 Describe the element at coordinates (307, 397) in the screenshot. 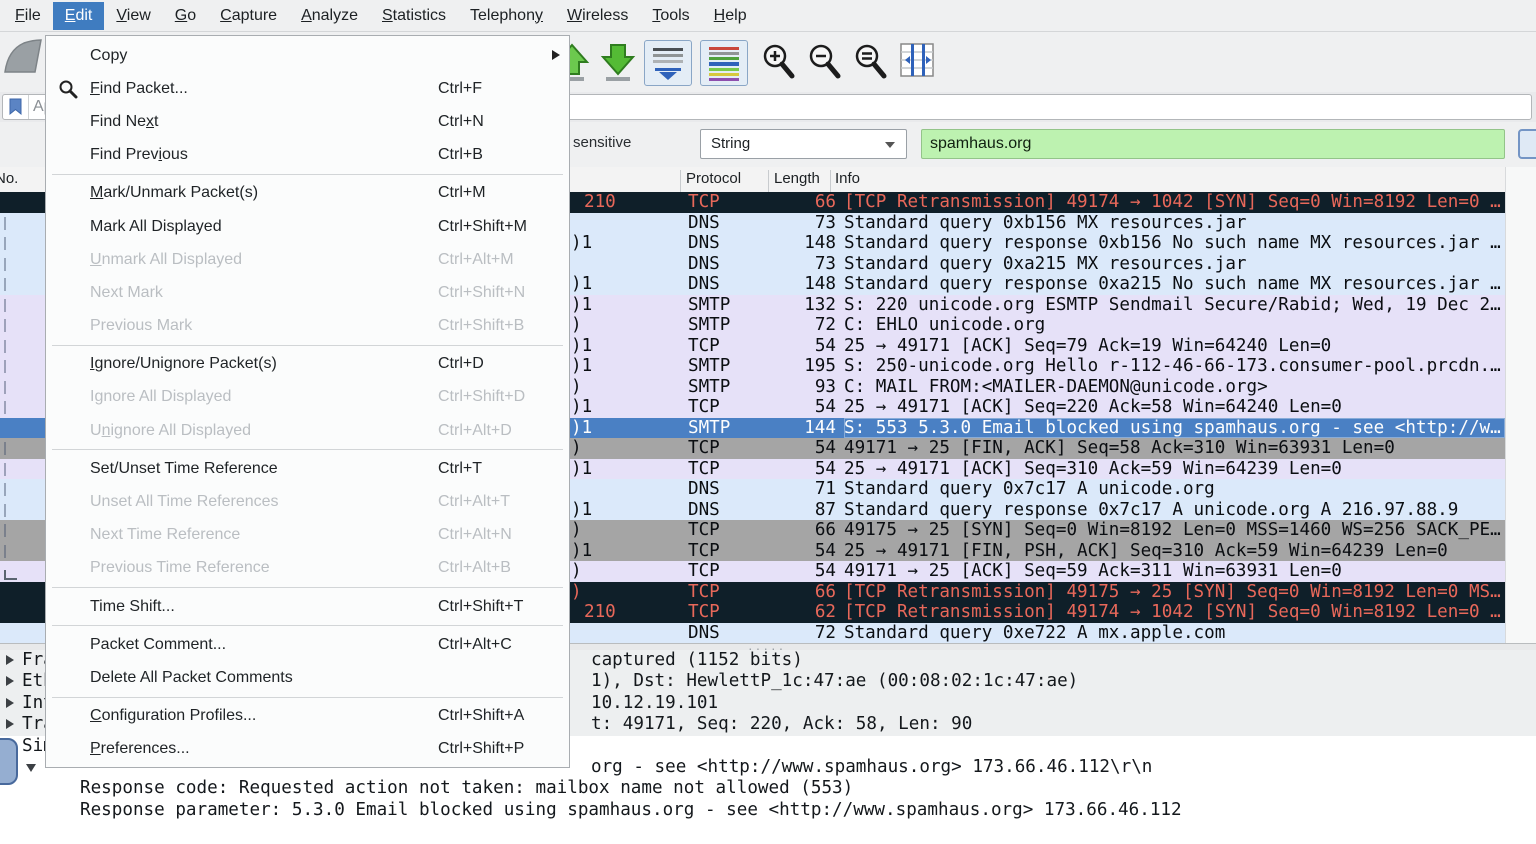

I see `menu-item-ignore-all-displayed: Ignore All Displayed Ctrl+Shift+D` at that location.